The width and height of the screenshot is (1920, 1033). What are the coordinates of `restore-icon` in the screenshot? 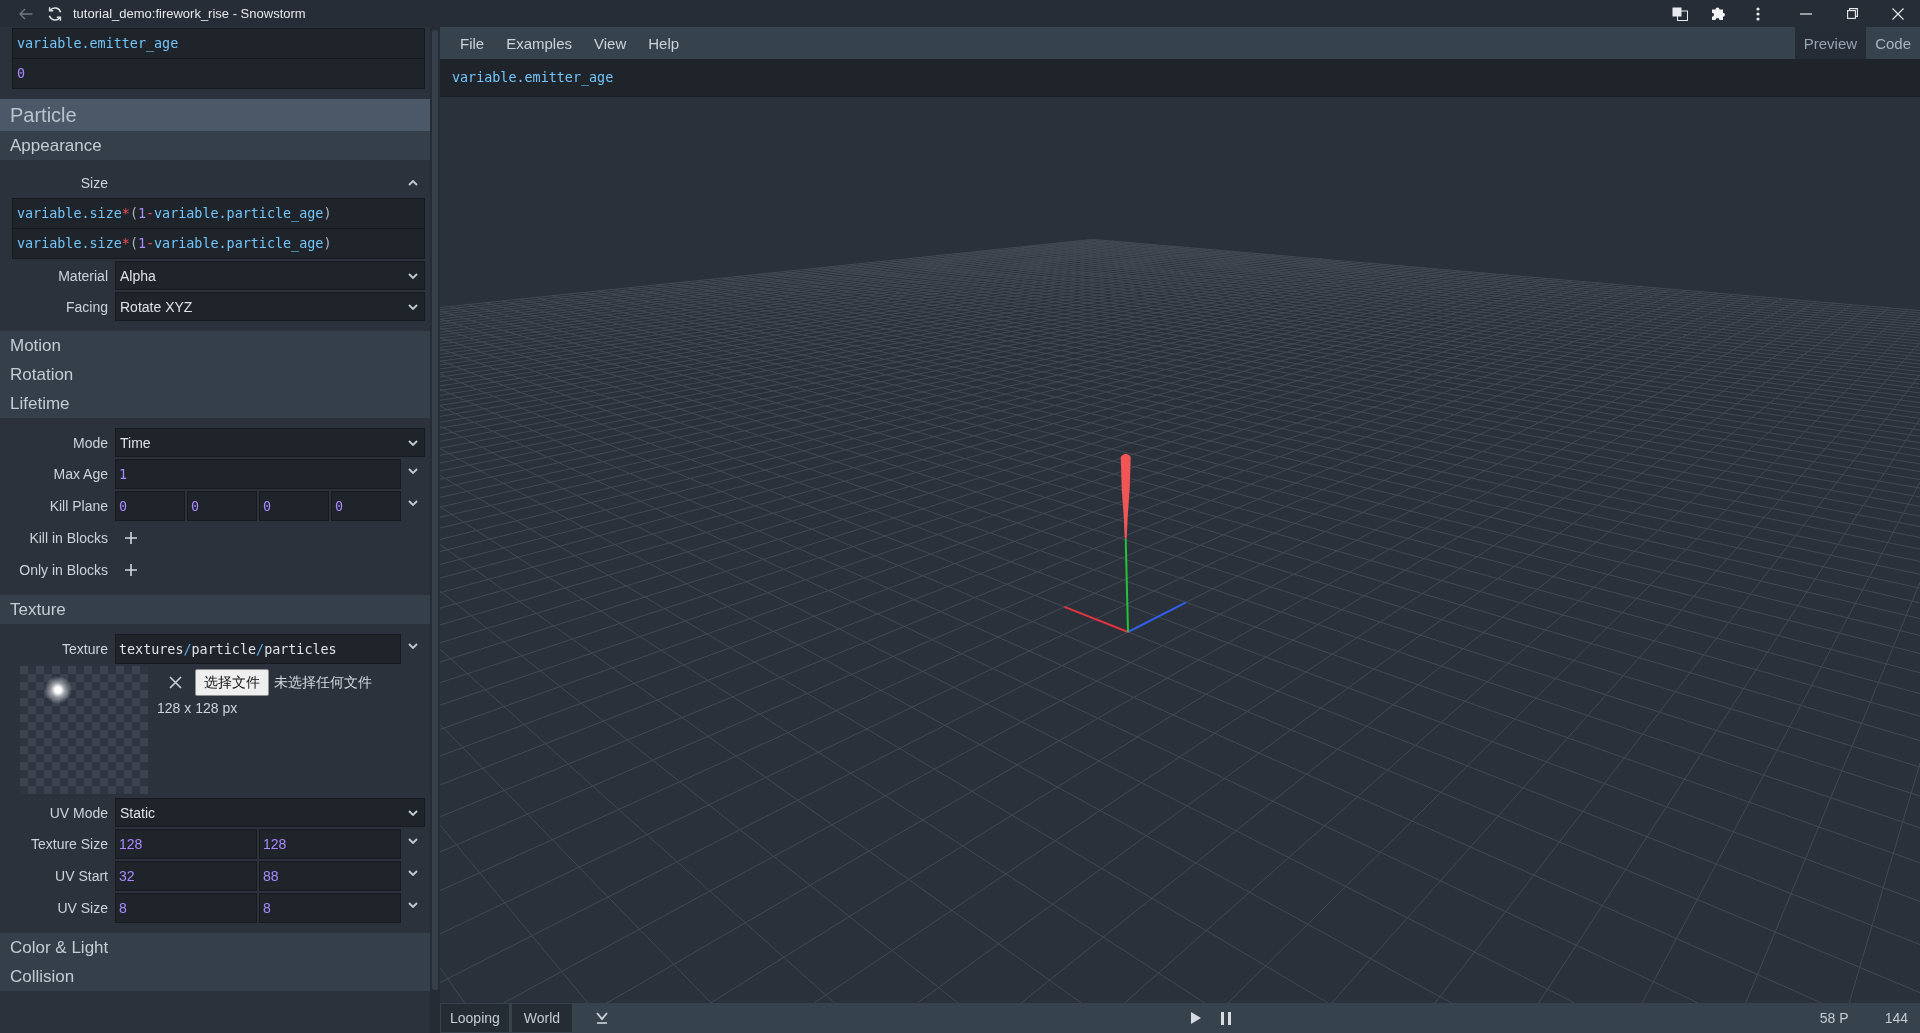 It's located at (1852, 13).